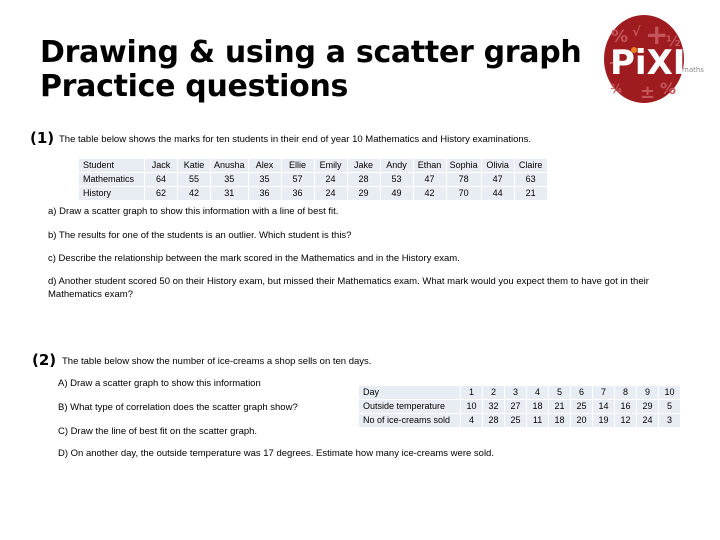  What do you see at coordinates (538, 420) in the screenshot?
I see `table-cell: 11` at bounding box center [538, 420].